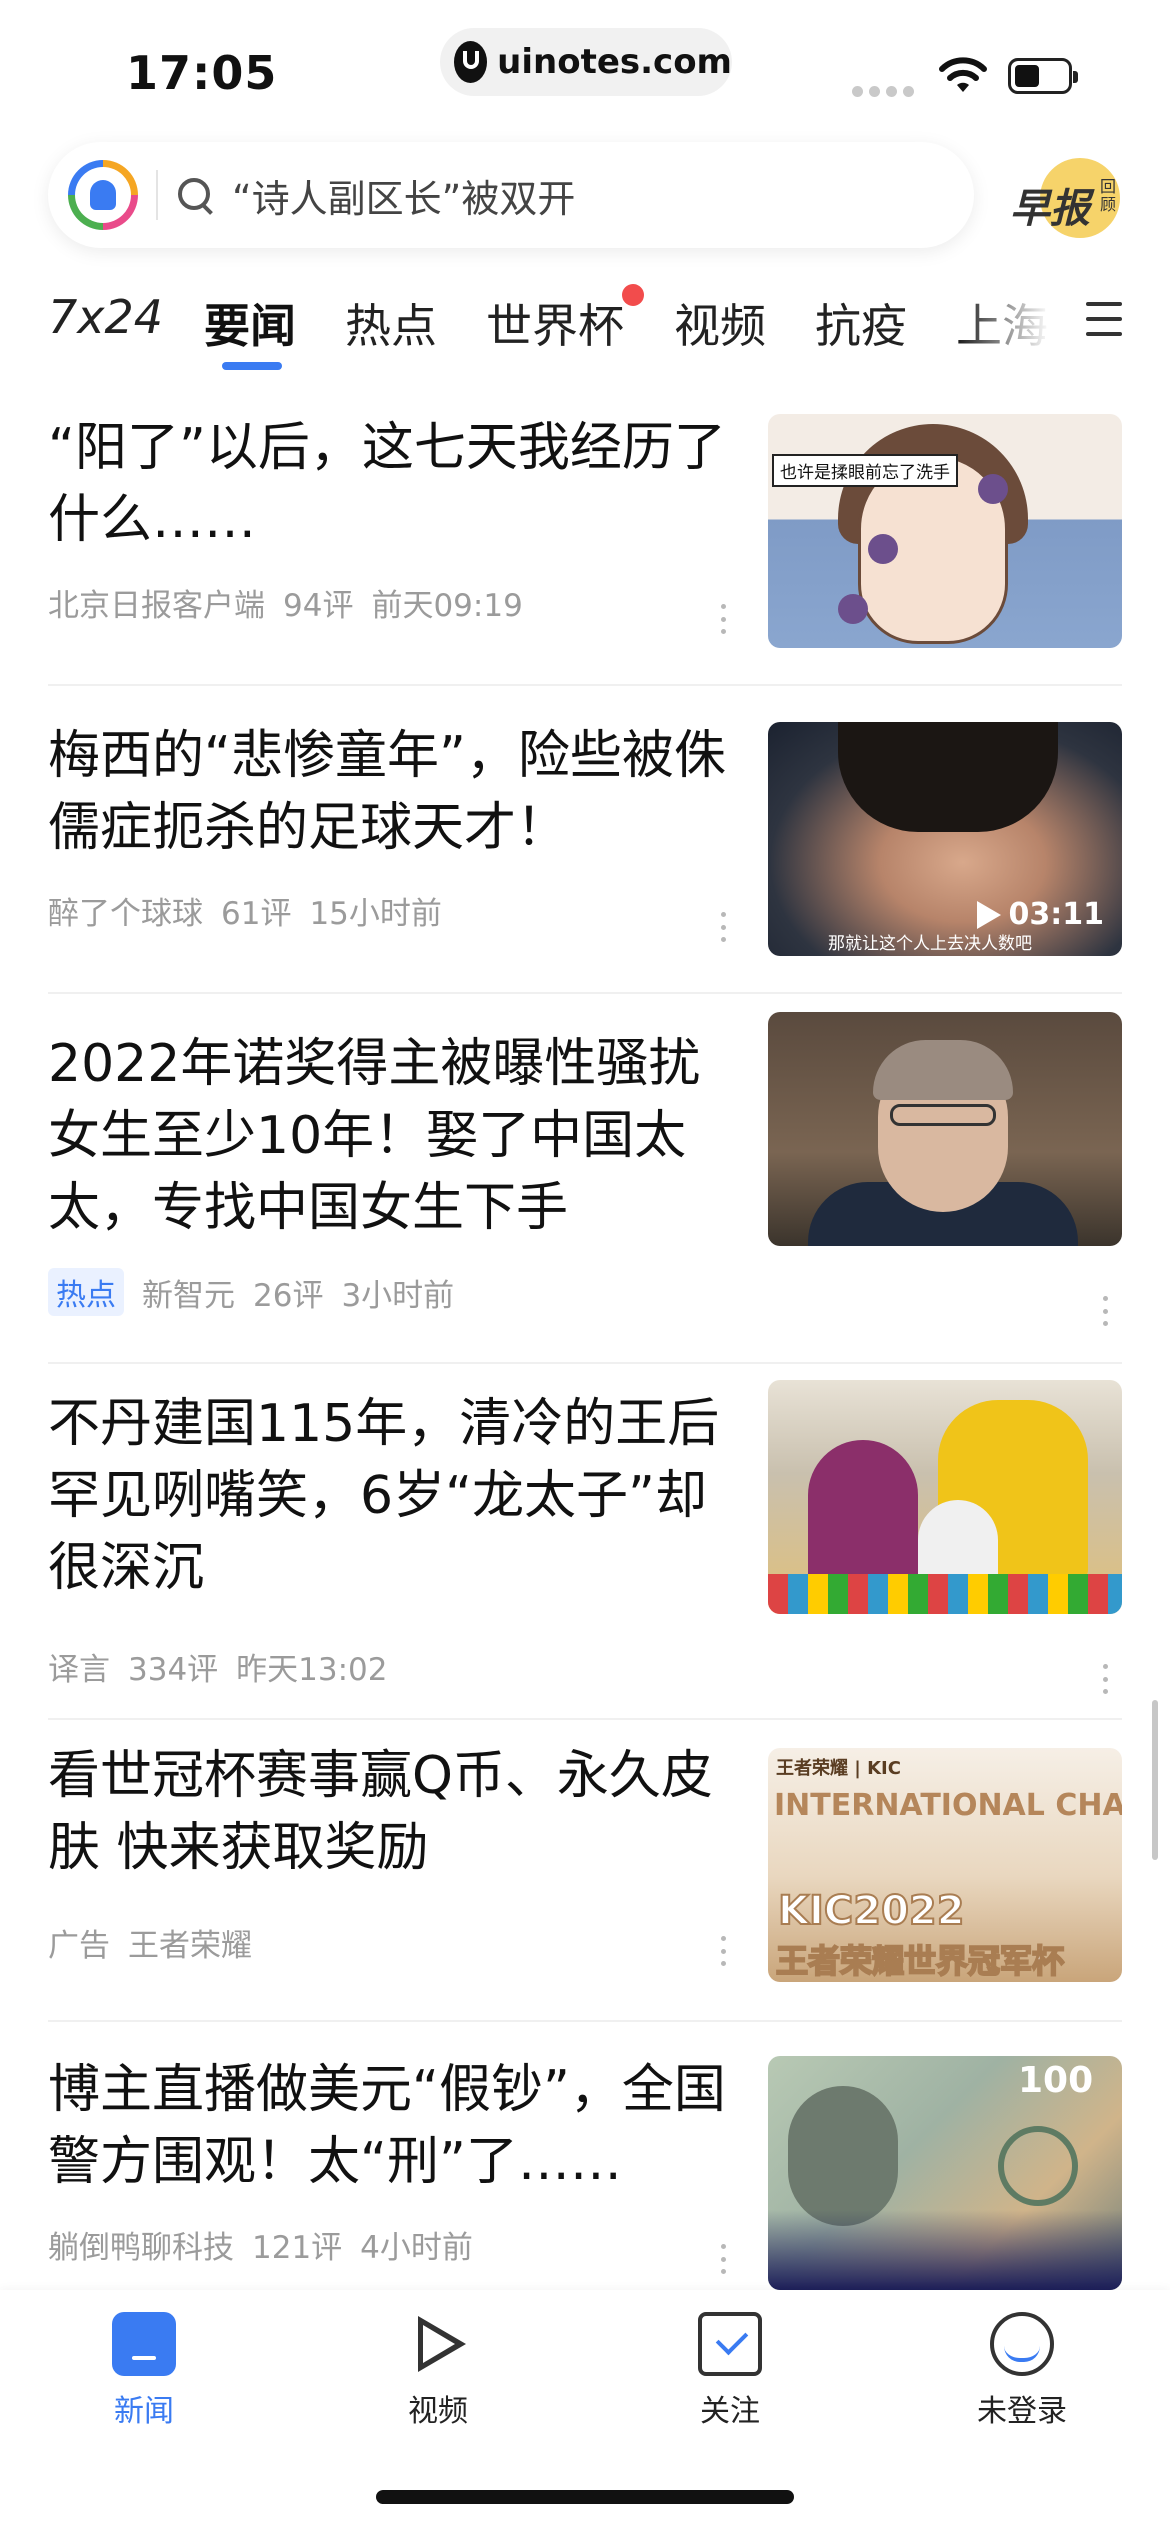  What do you see at coordinates (388, 1136) in the screenshot?
I see `article-title: 2022年诺奖得主被曝性骚扰女生至少10年！娶了中国太太，专找中国女生下手` at bounding box center [388, 1136].